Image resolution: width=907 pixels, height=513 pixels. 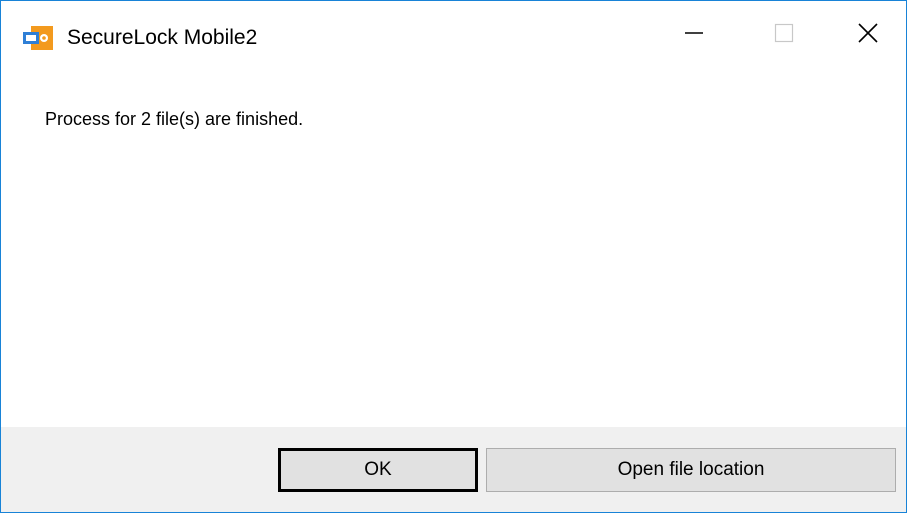 I want to click on close-icon, so click(x=868, y=35).